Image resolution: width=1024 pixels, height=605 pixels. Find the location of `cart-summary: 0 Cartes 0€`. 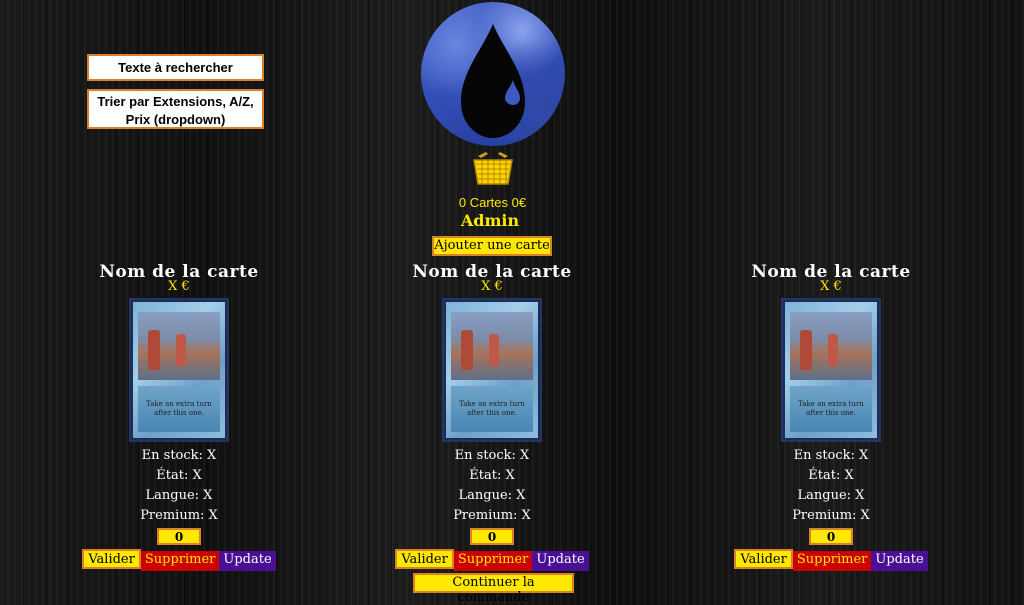

cart-summary: 0 Cartes 0€ is located at coordinates (492, 202).